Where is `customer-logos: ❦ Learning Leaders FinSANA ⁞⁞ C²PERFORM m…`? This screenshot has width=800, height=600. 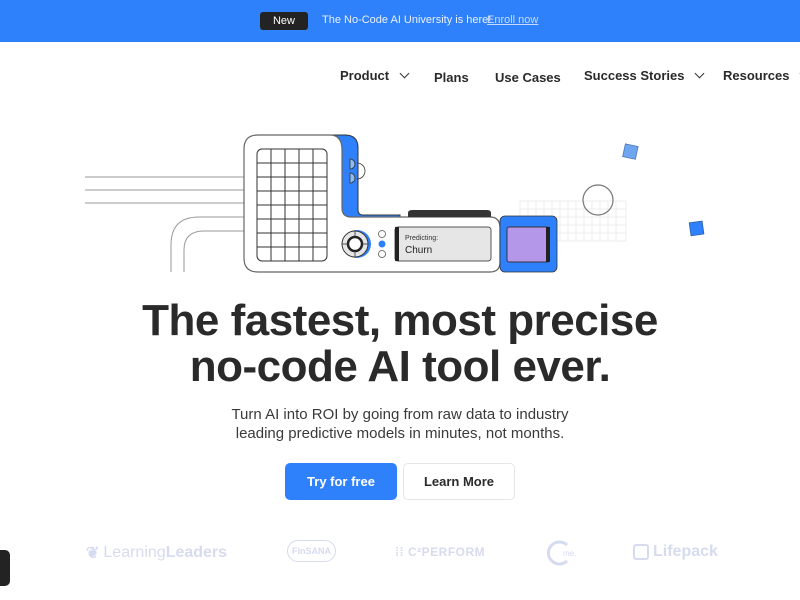 customer-logos: ❦ Learning Leaders FinSANA ⁞⁞ C²PERFORM m… is located at coordinates (400, 555).